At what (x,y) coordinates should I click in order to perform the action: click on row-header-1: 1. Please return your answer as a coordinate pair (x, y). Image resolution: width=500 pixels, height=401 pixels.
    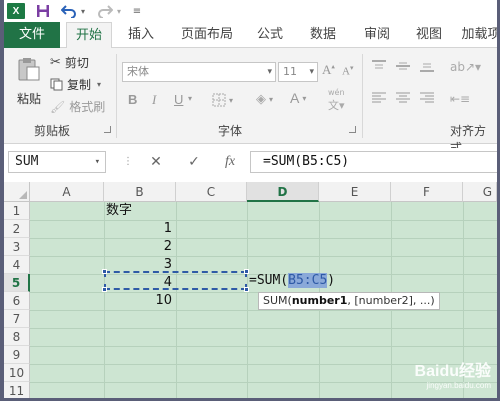
    Looking at the image, I should click on (17, 211).